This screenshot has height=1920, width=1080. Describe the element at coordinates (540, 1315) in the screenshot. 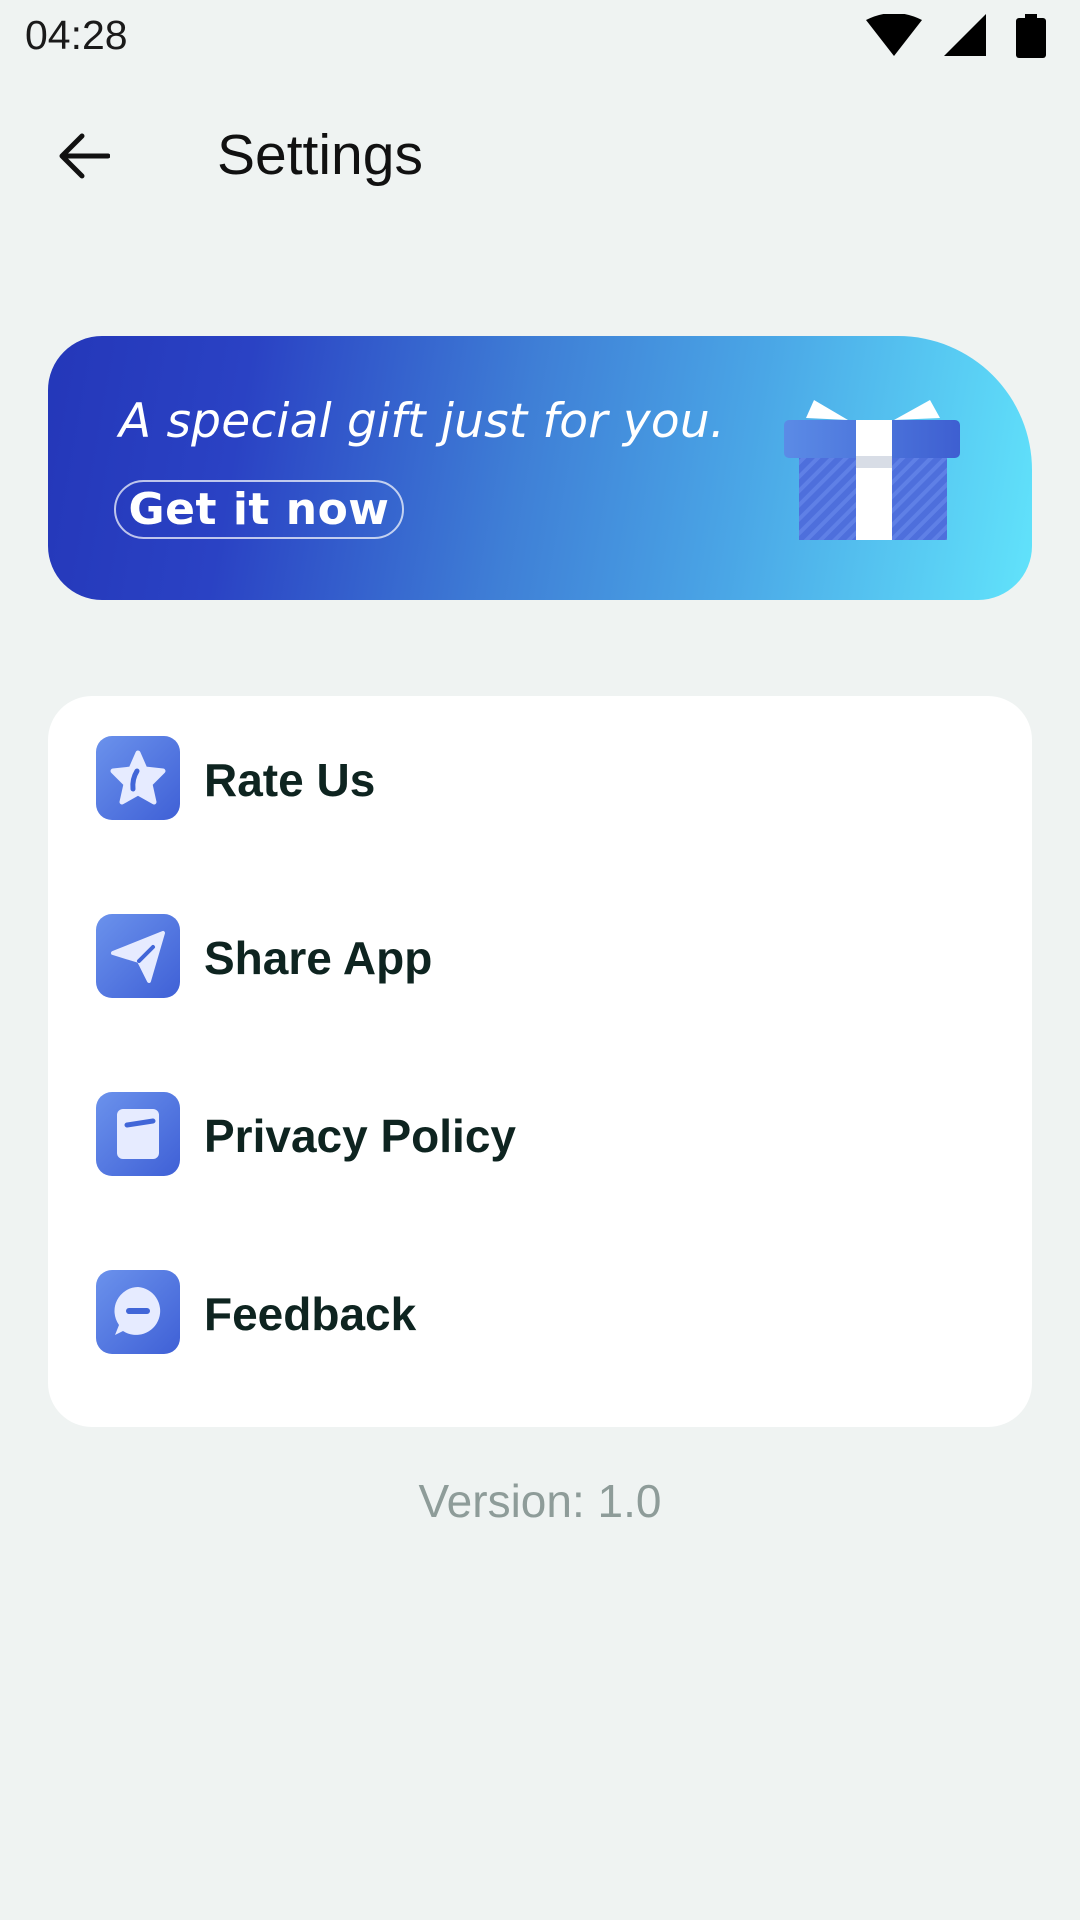

I see `menu-item-feedback: Feedback` at that location.